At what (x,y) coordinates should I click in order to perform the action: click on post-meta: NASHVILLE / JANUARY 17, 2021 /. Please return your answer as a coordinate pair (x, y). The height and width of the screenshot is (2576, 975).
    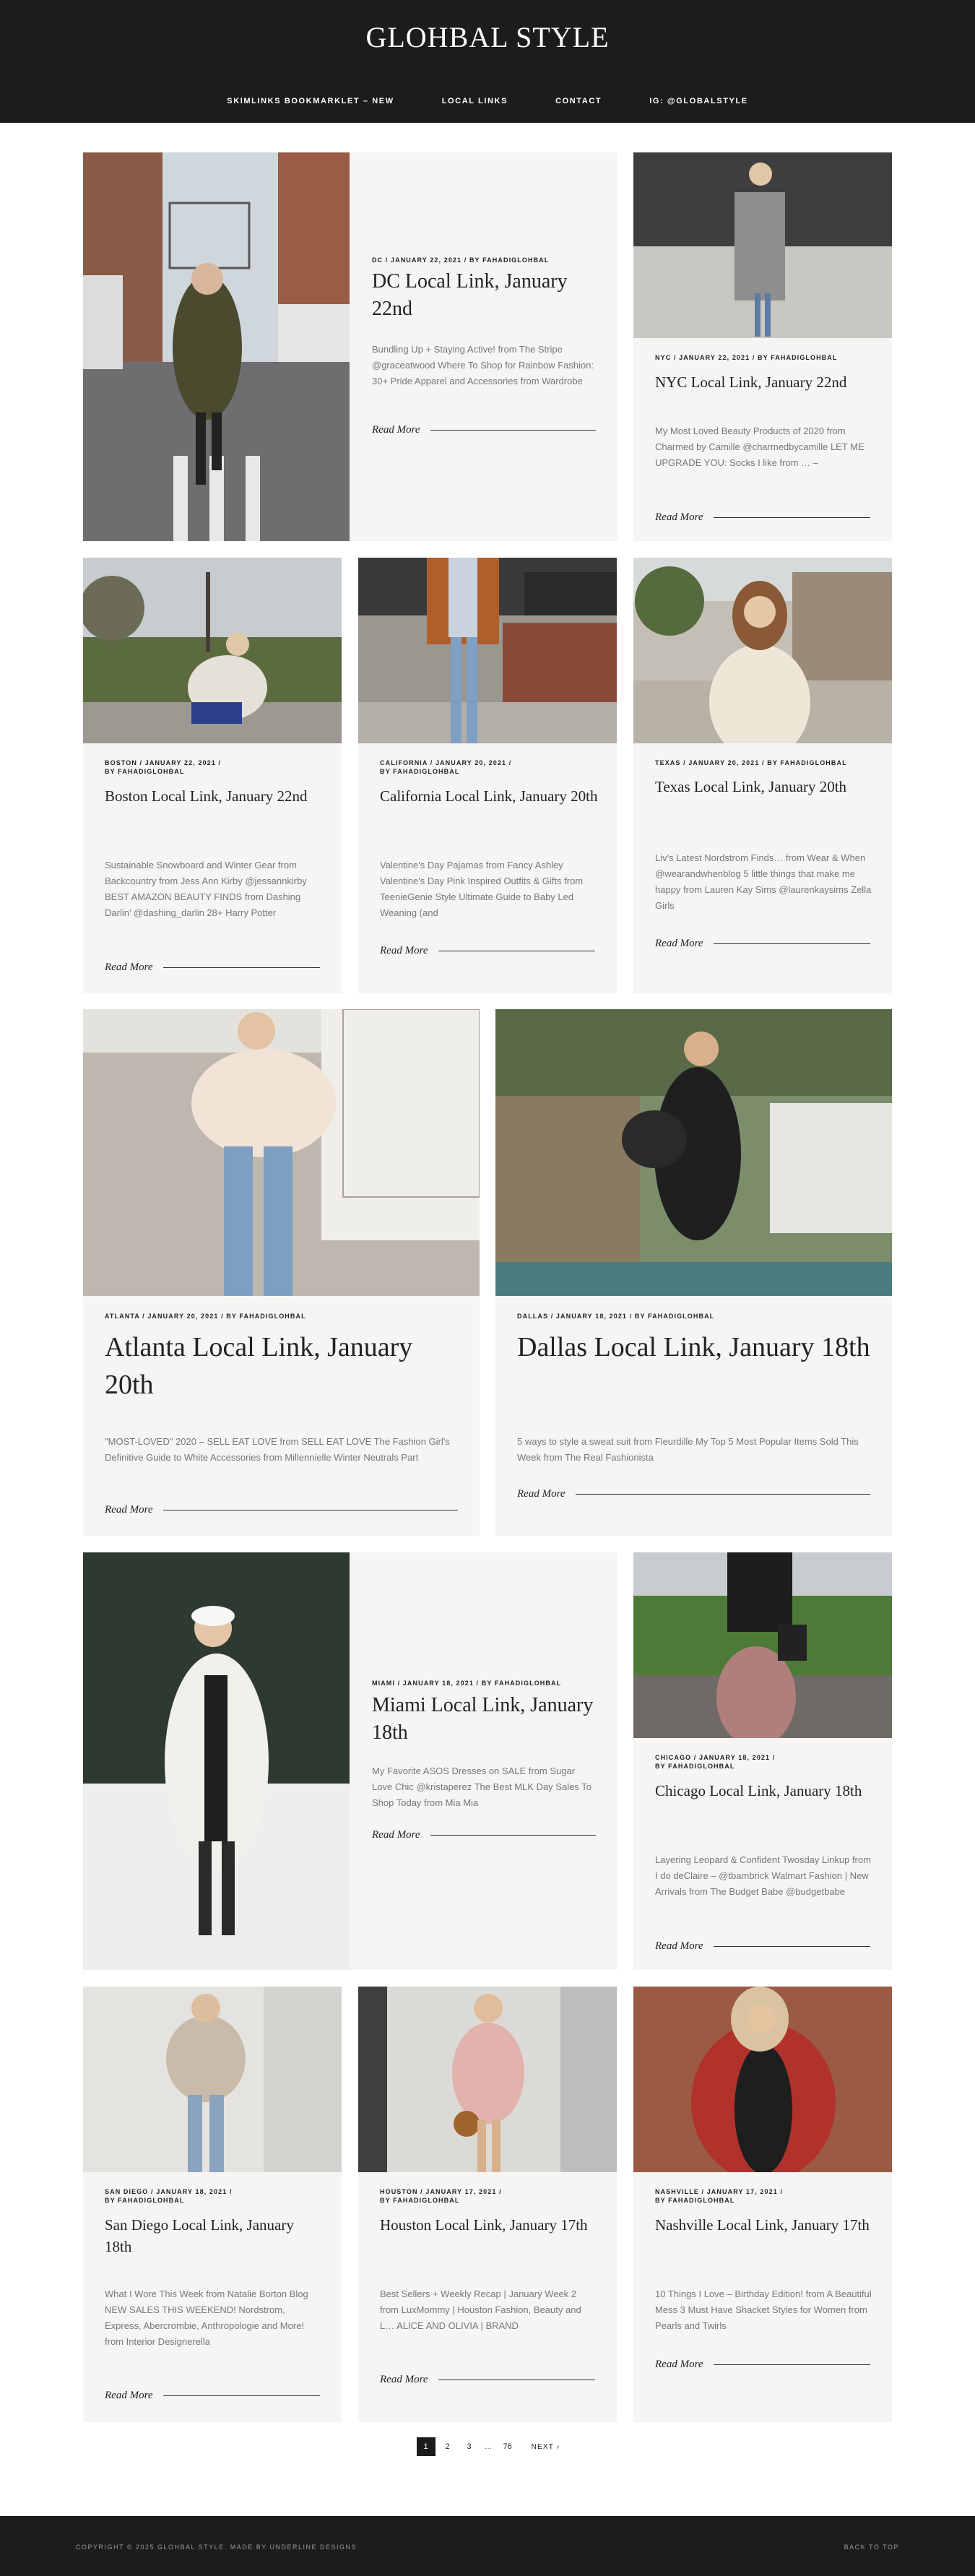
    Looking at the image, I should click on (719, 2191).